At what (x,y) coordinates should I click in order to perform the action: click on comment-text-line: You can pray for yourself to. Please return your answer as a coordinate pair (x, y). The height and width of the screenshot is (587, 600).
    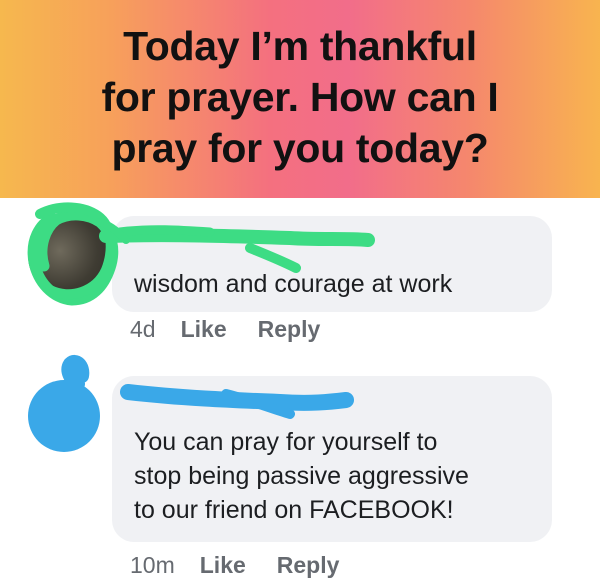
    Looking at the image, I should click on (286, 442).